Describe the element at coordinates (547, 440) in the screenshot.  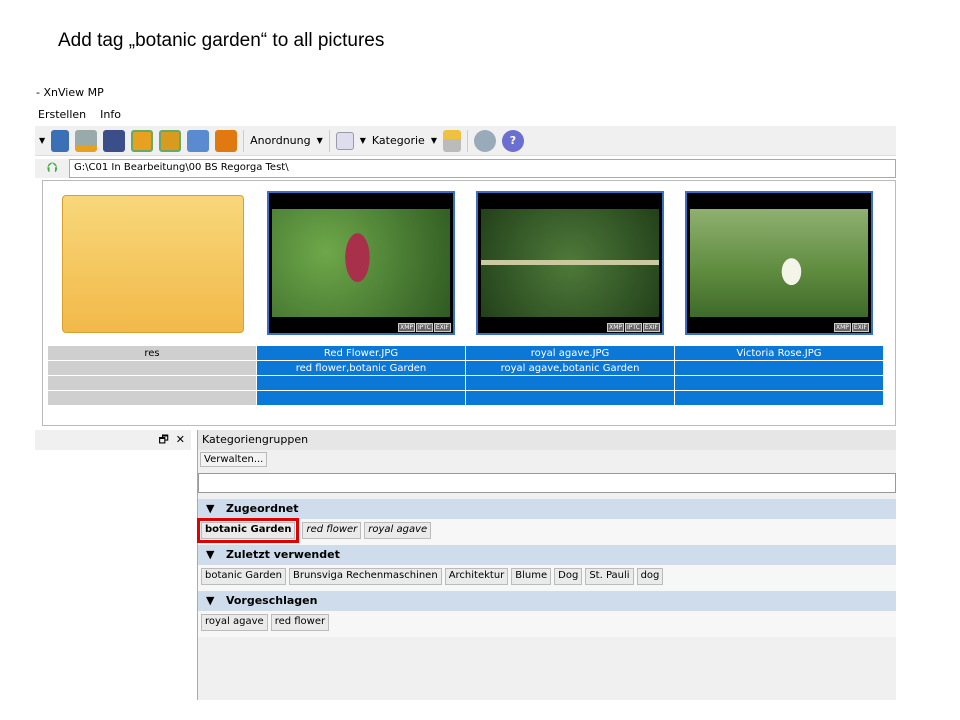
I see `panel-title: Kategoriengruppen` at that location.